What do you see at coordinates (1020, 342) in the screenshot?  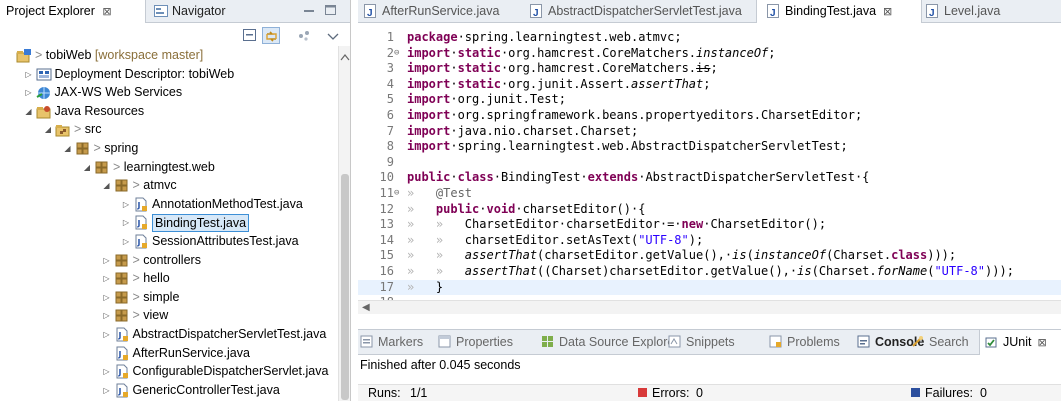 I see `tab-junit: JUnit ⊠` at bounding box center [1020, 342].